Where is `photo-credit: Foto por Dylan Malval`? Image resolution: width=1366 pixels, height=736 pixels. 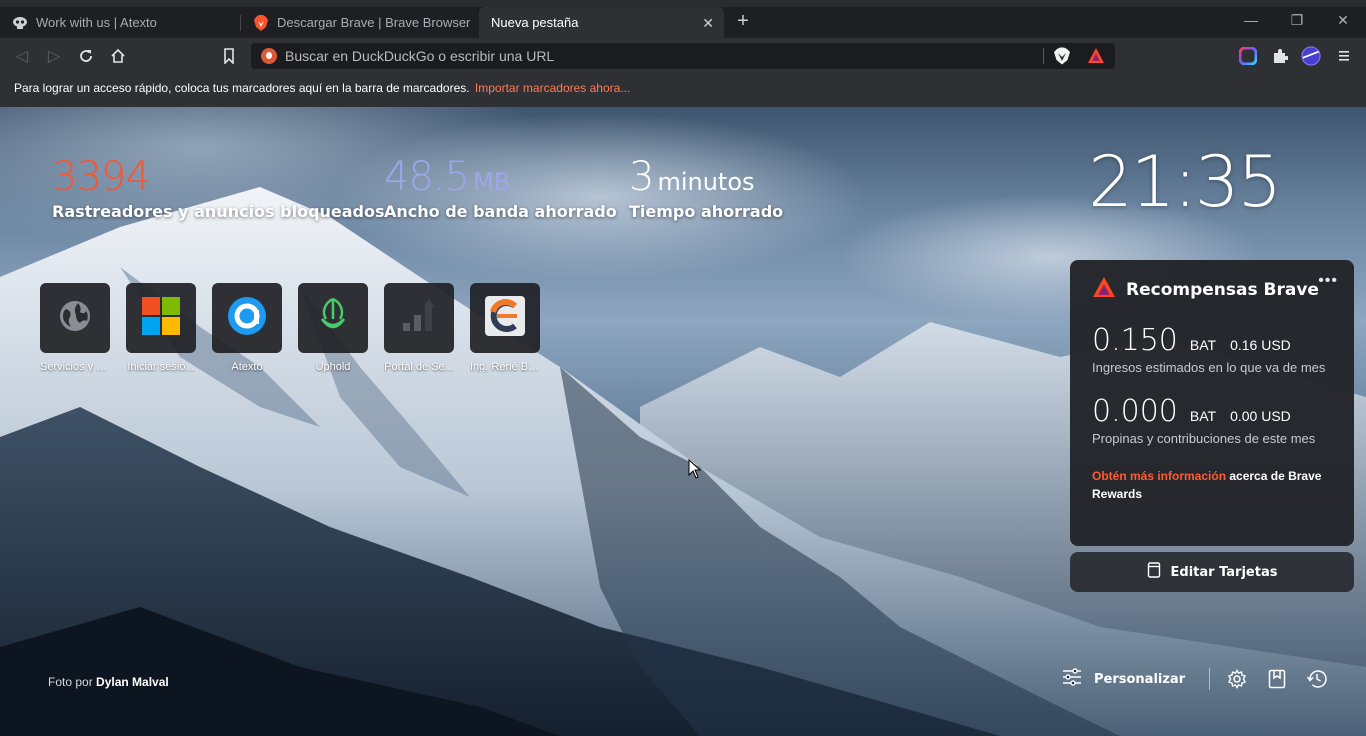 photo-credit: Foto por Dylan Malval is located at coordinates (108, 682).